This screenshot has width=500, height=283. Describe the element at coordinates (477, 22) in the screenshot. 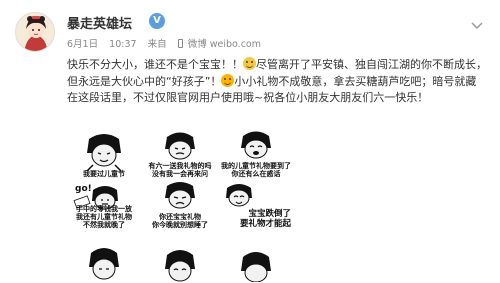

I see `chevron-down-icon` at that location.